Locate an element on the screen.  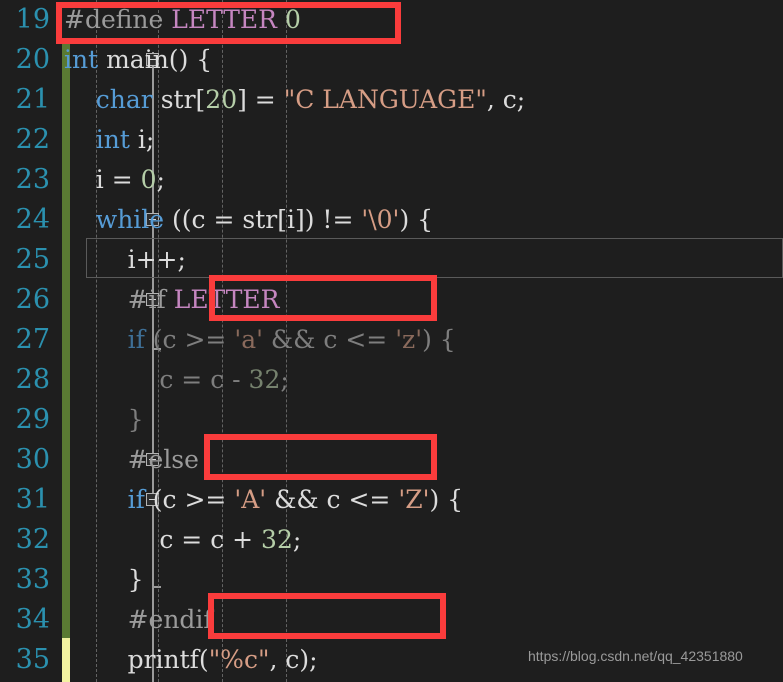
code-text: if (c >= 'A' && c <= 'Z') { is located at coordinates (264, 500).